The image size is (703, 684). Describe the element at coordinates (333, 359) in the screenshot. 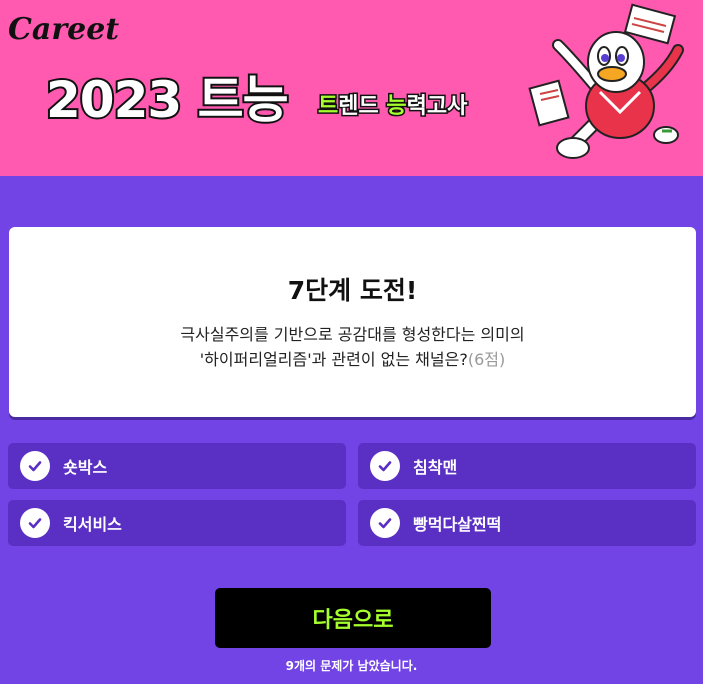

I see `question-line-2-text: '하이퍼리얼리즘'과 관련이 없는 채널은?` at that location.